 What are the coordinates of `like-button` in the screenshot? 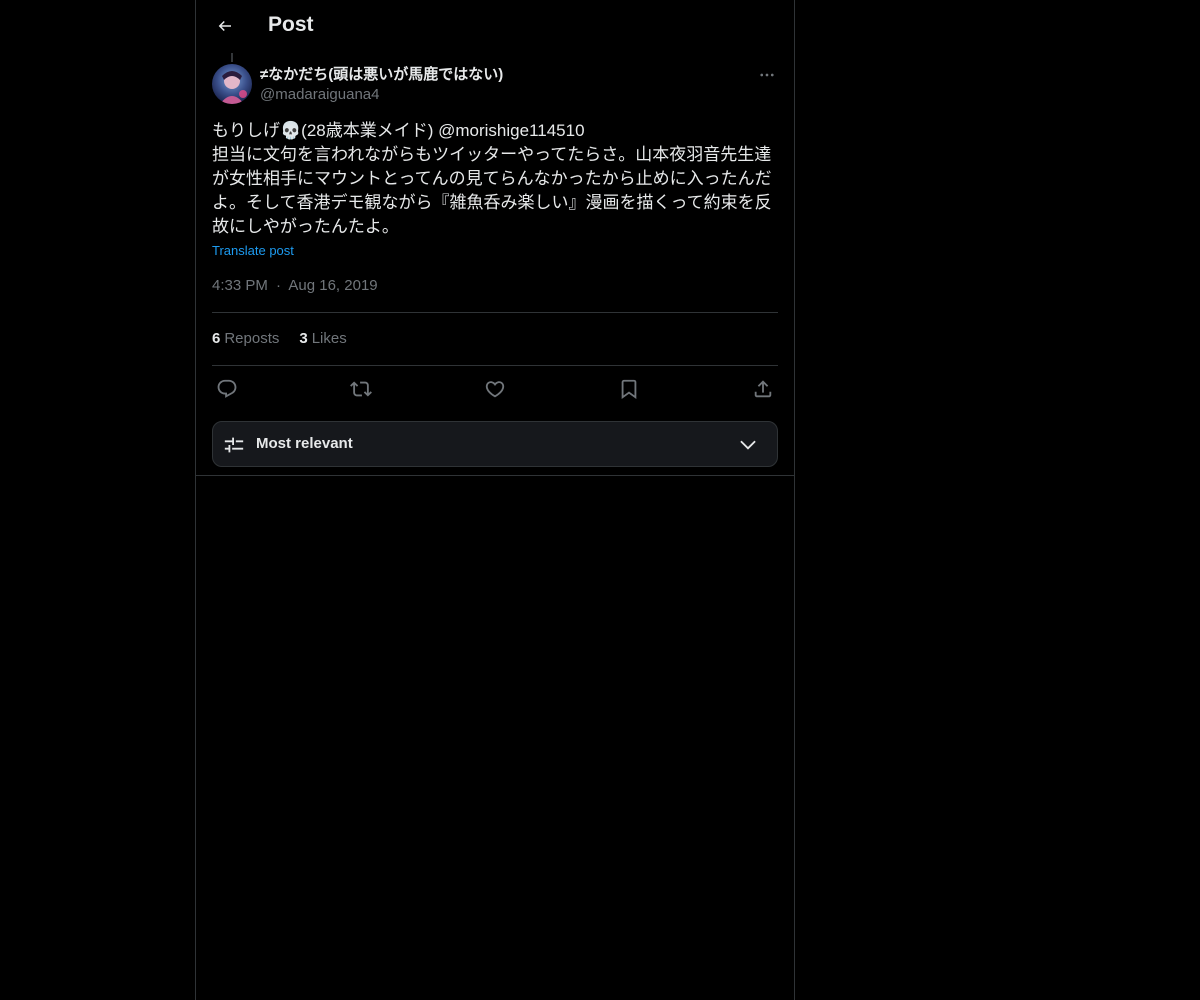 It's located at (495, 389).